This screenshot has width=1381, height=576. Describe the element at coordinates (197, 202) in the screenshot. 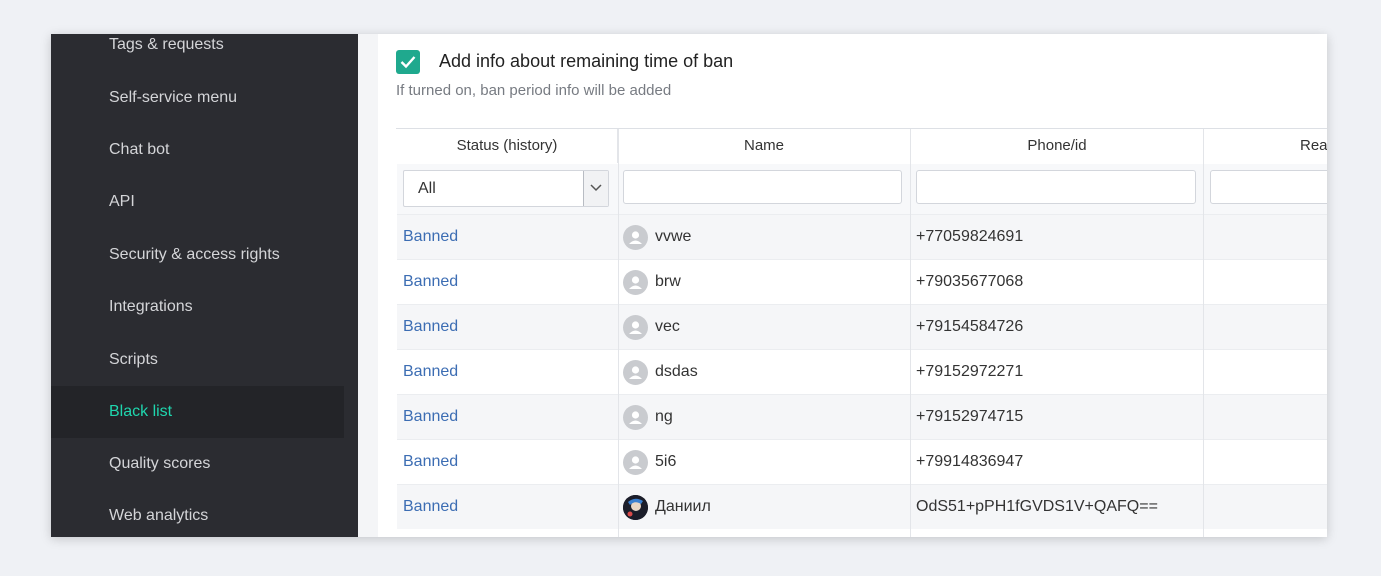

I see `sidebar-item-api: API` at that location.